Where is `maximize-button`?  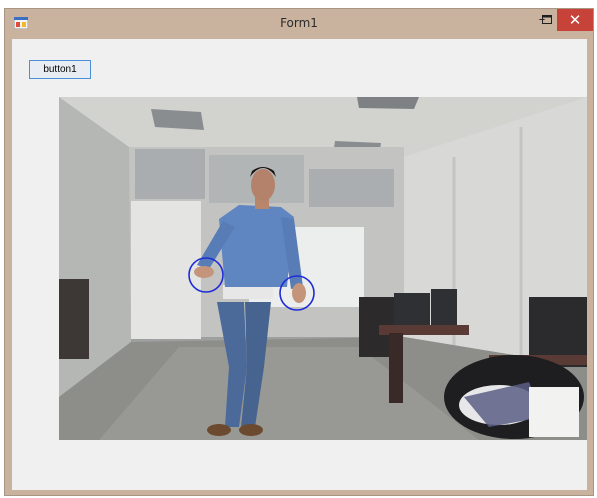
maximize-button is located at coordinates (547, 19).